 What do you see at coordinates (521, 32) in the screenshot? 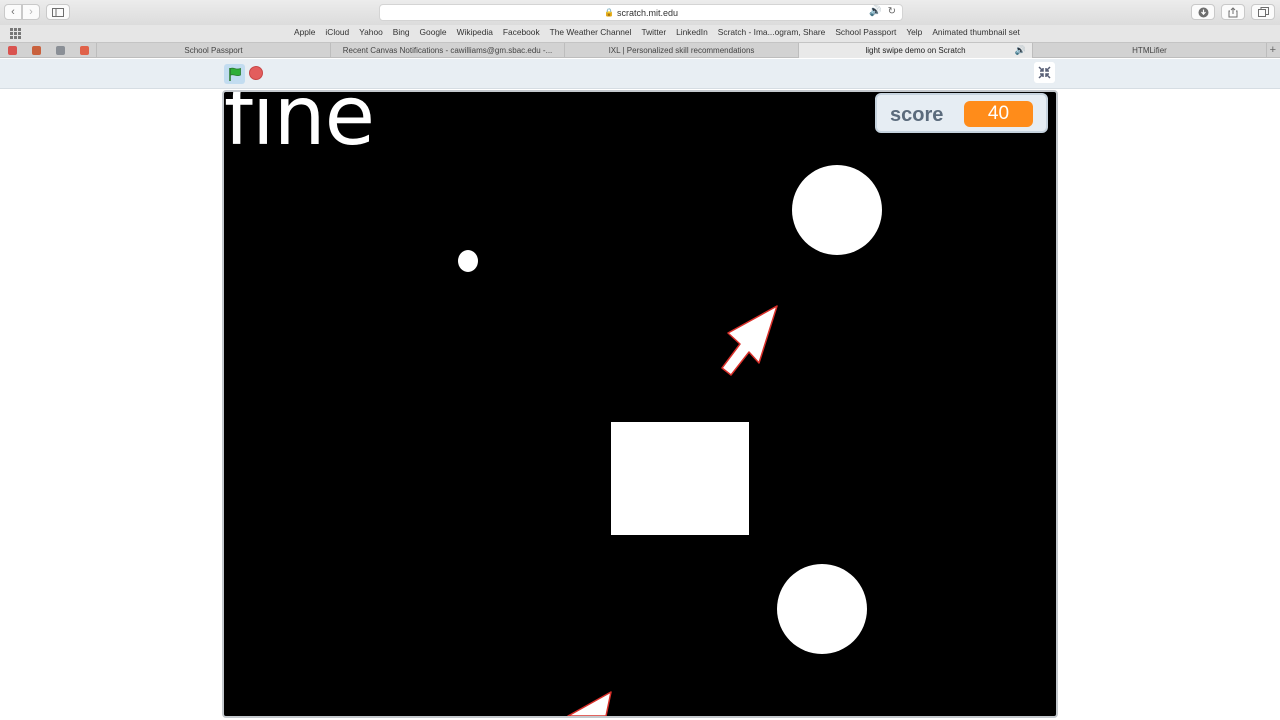
I see `favorite-facebook: Facebook` at bounding box center [521, 32].